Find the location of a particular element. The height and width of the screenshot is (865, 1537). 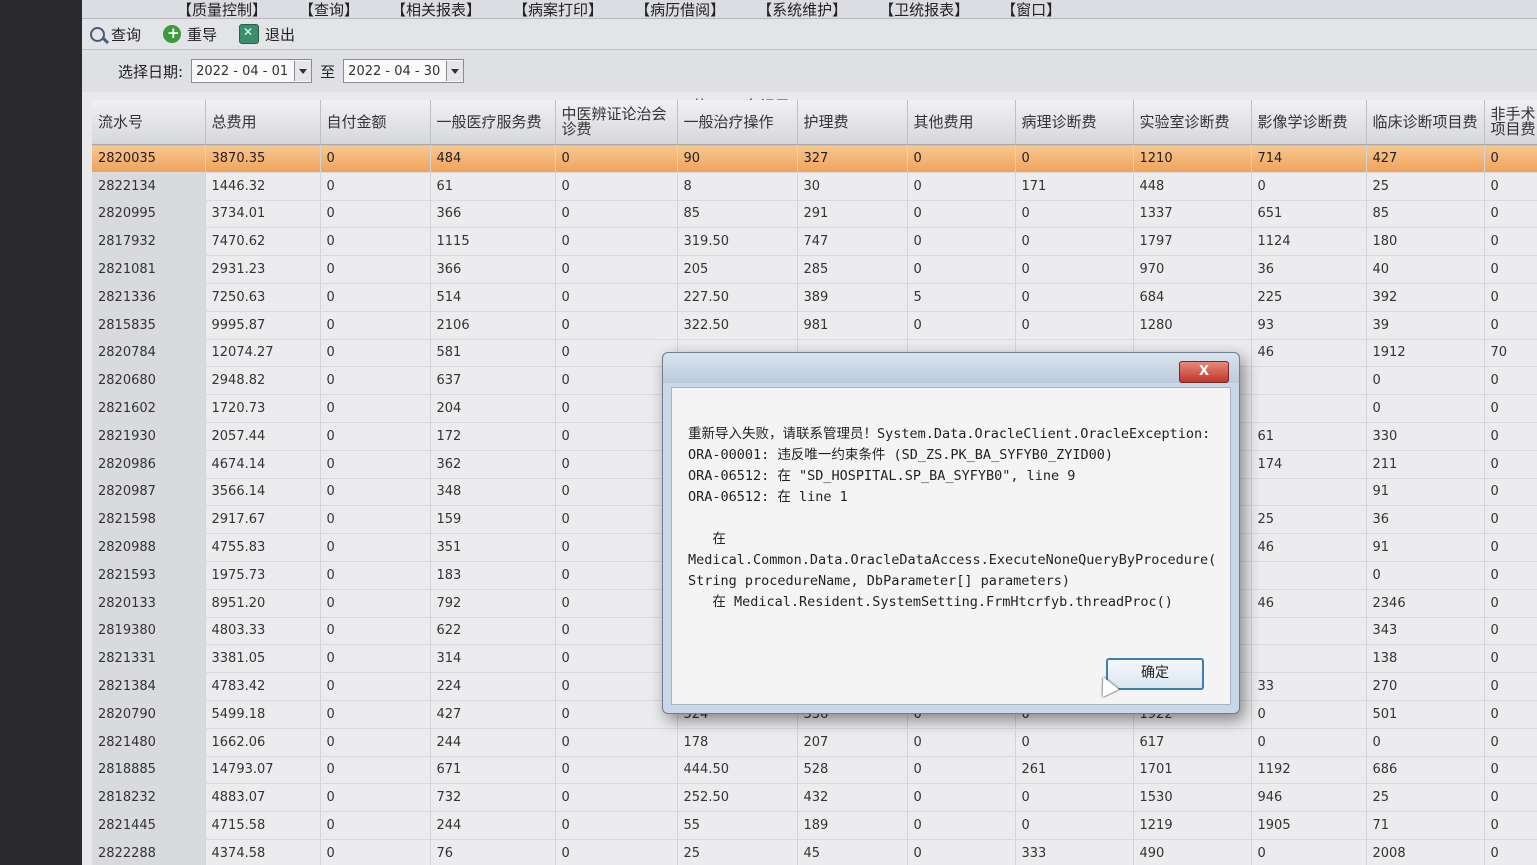

column-header: 临床诊断项目费 is located at coordinates (1425, 122).